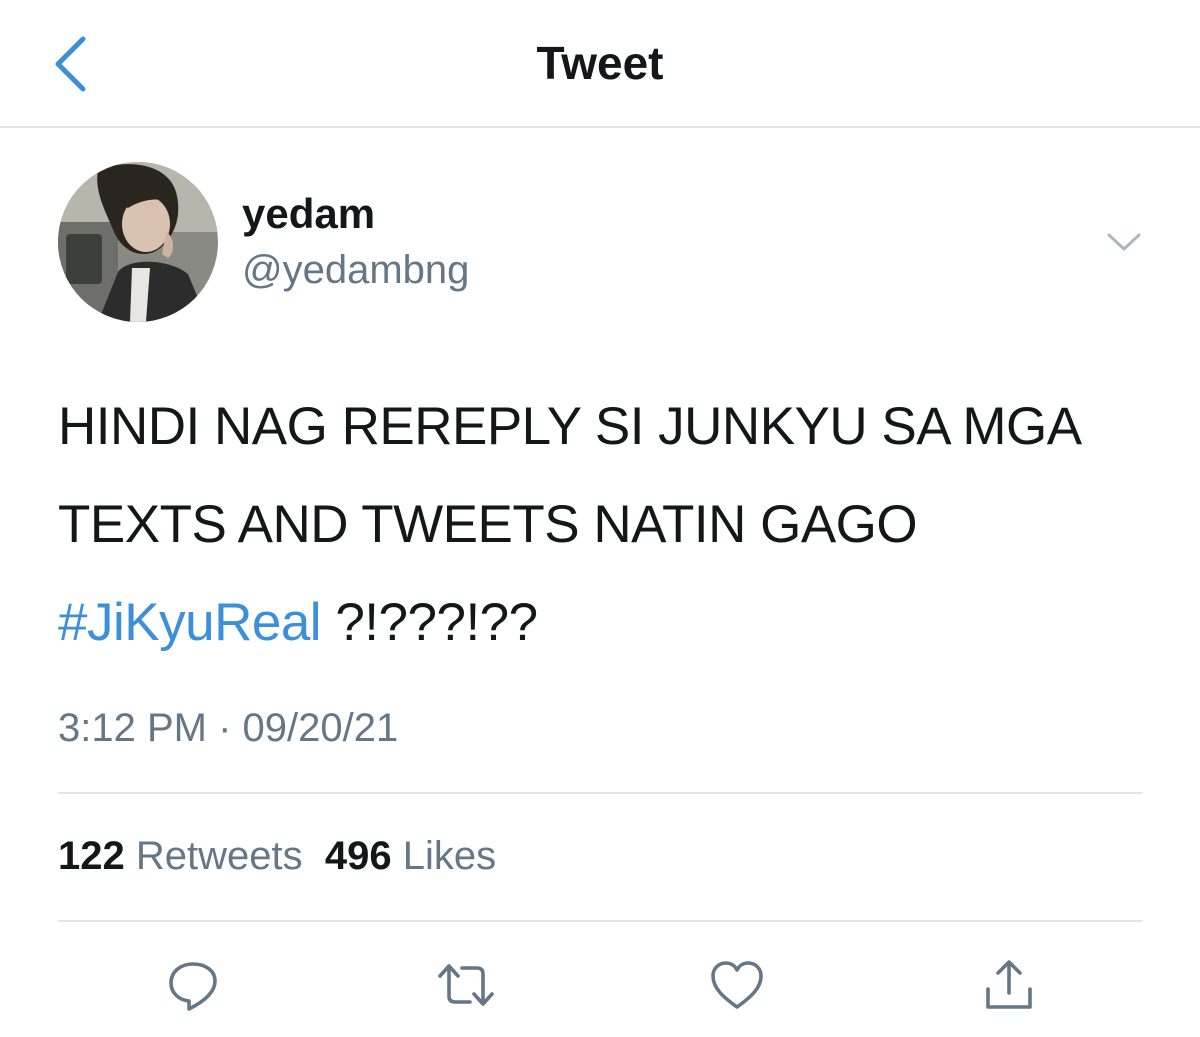  I want to click on likes-label: Likes, so click(449, 856).